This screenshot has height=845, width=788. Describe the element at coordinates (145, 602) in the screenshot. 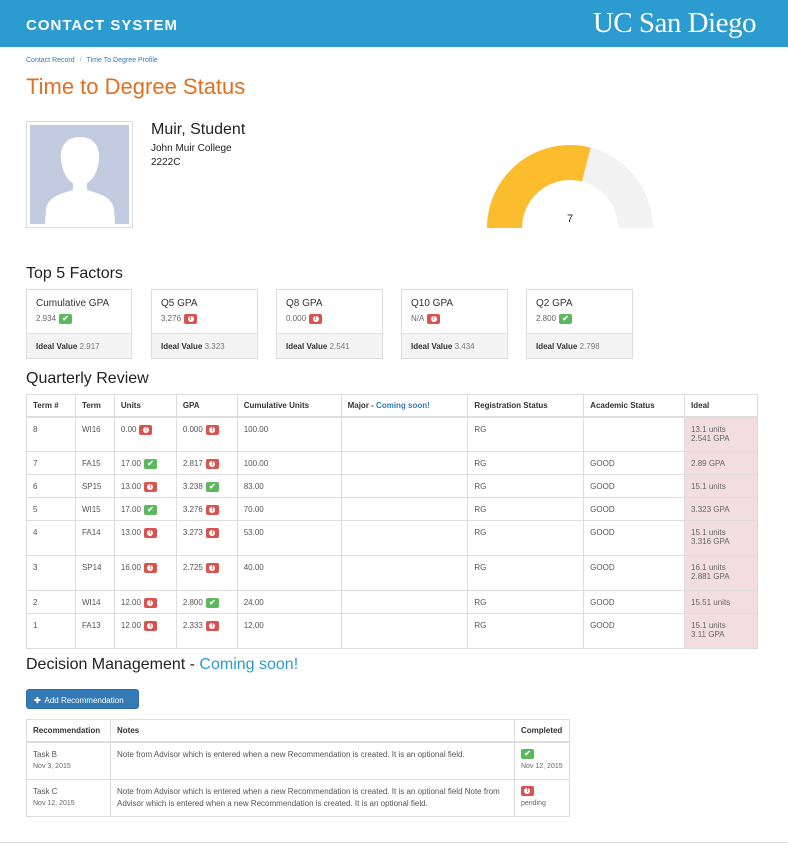

I see `cell-units: 12.00!` at that location.